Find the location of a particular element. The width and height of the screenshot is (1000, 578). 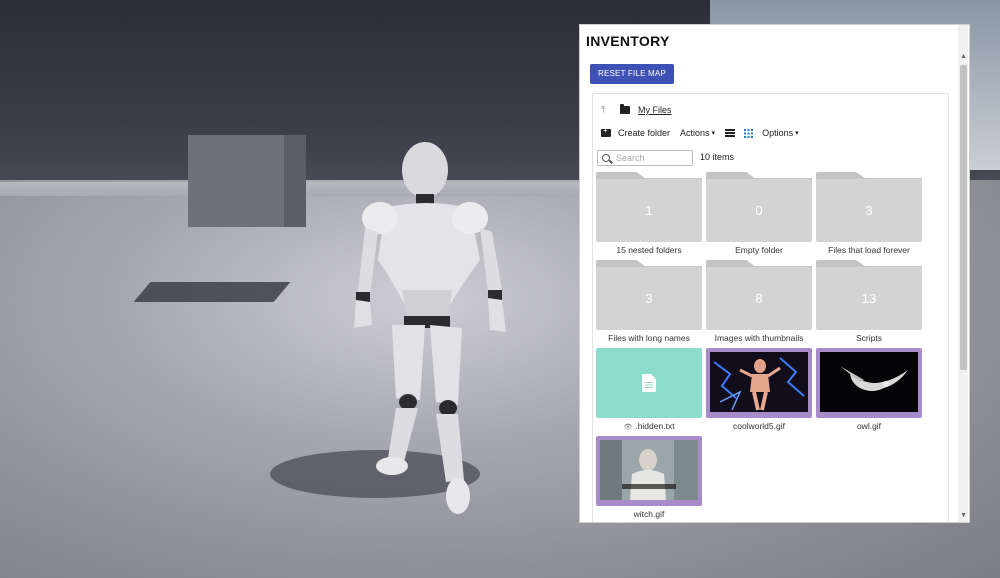

folder-name: Images with thumbnails is located at coordinates (759, 338).